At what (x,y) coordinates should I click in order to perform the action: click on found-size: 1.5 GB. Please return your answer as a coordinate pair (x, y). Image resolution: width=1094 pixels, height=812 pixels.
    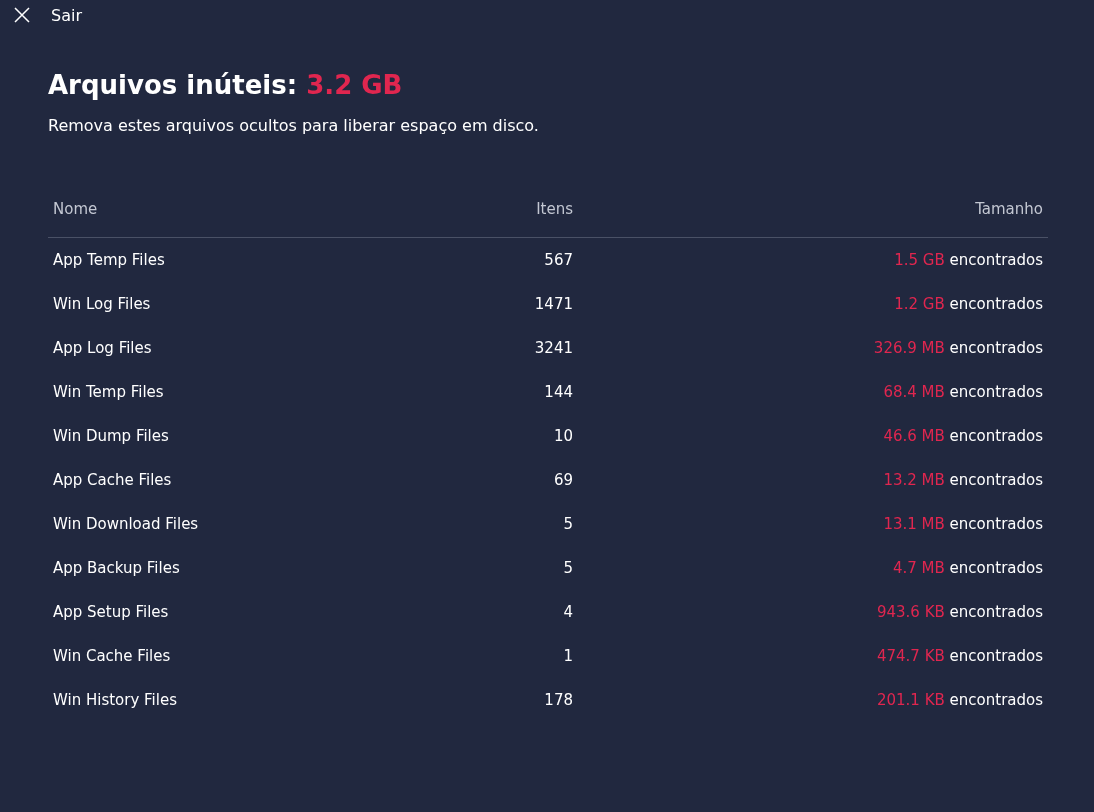
    Looking at the image, I should click on (919, 260).